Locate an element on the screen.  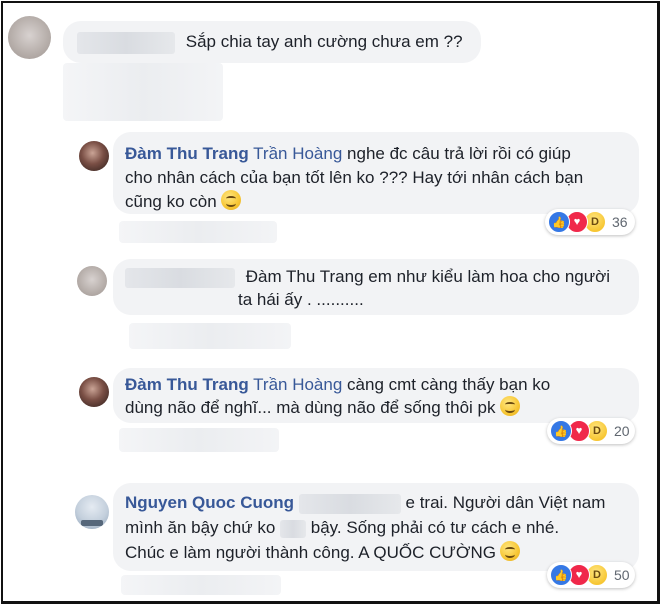
comment-text: cũng ko còn is located at coordinates (171, 201).